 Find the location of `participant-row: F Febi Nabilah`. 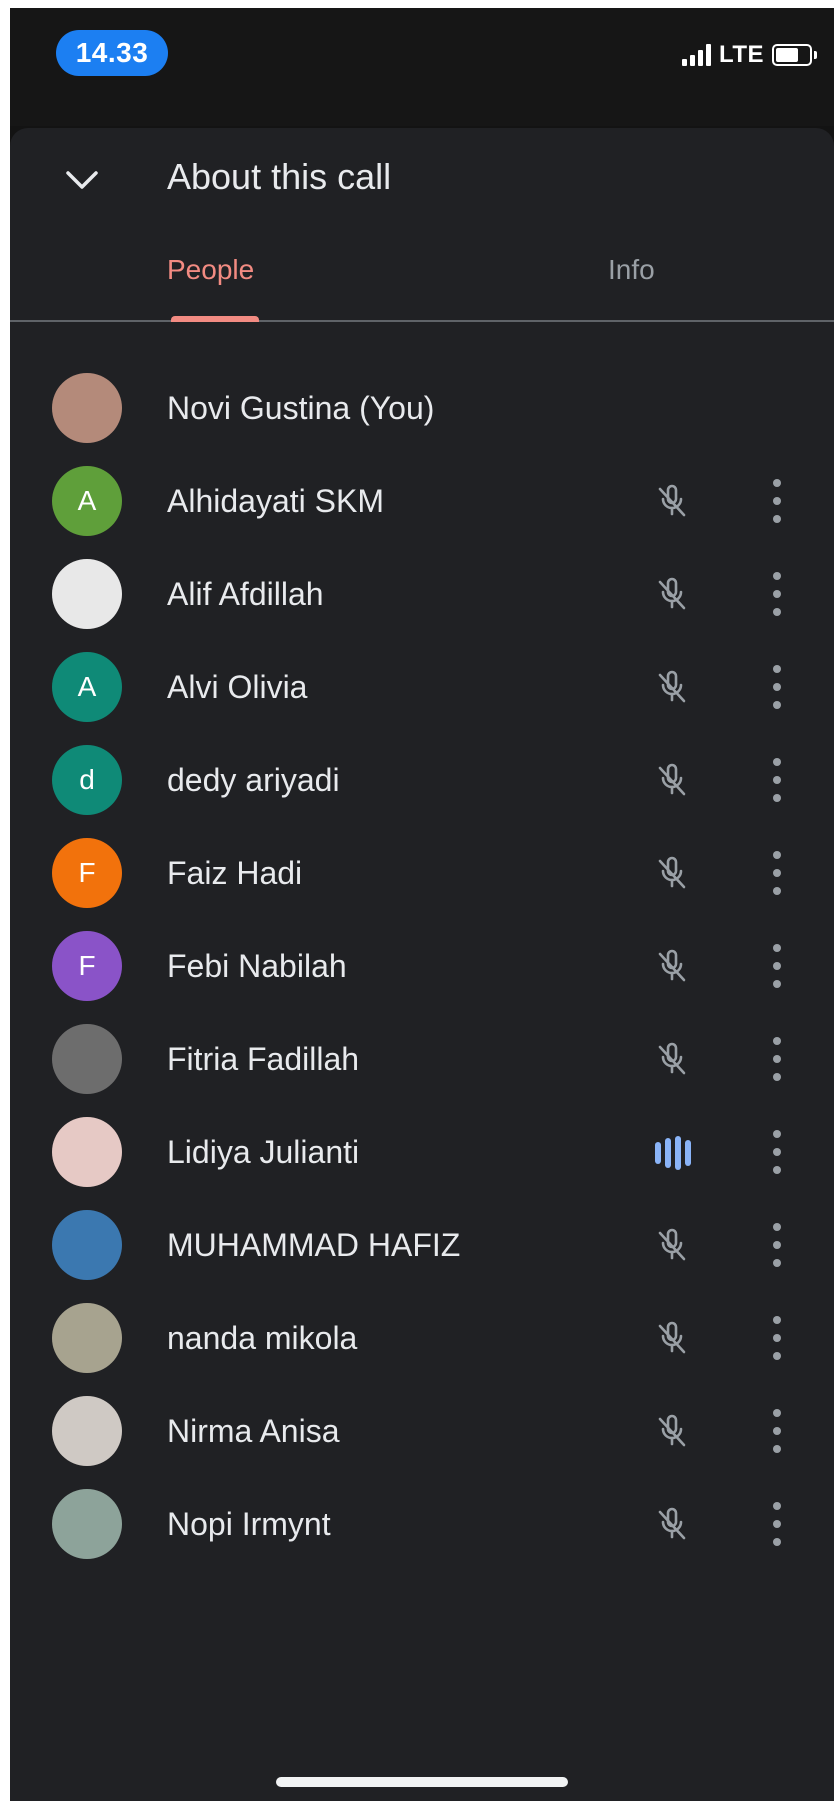

participant-row: F Febi Nabilah is located at coordinates (422, 966).